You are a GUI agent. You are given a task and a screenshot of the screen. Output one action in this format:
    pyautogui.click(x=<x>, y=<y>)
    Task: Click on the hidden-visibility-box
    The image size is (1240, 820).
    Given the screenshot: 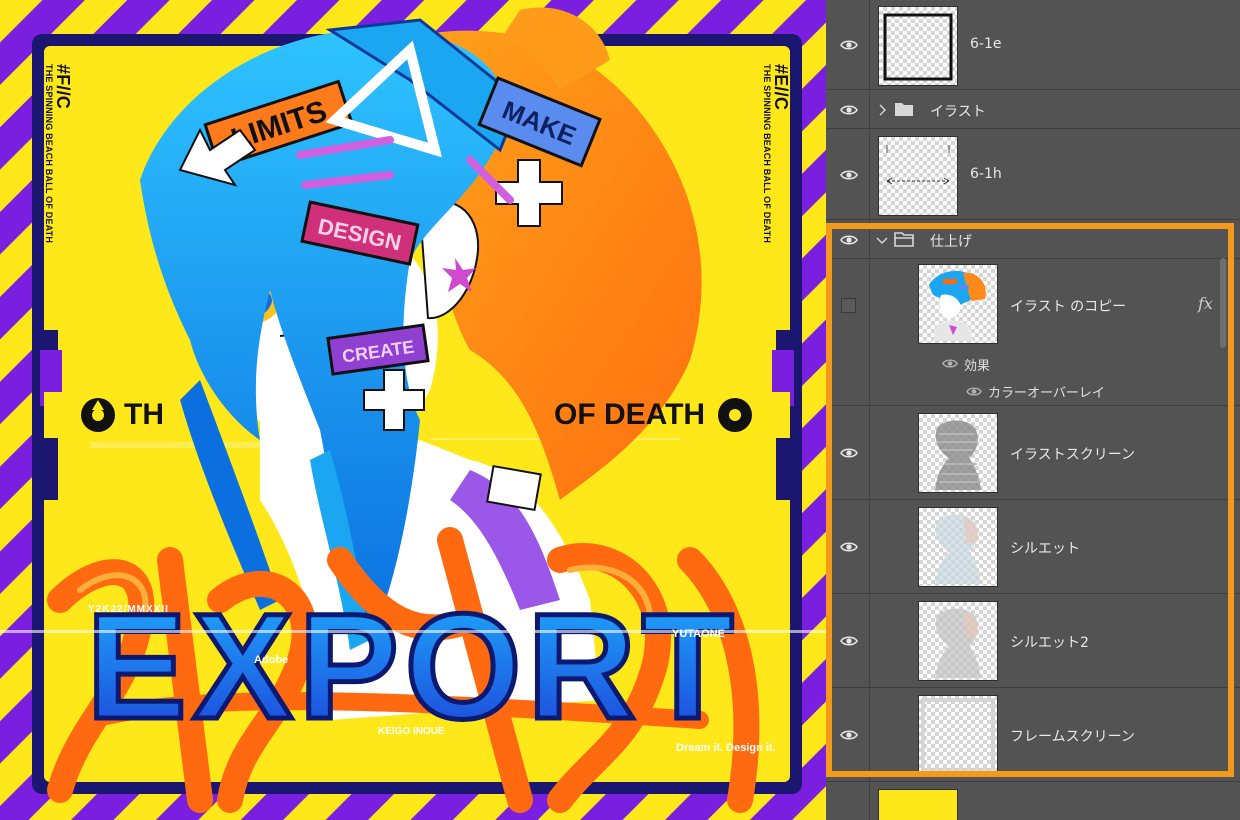 What is the action you would take?
    pyautogui.click(x=848, y=305)
    